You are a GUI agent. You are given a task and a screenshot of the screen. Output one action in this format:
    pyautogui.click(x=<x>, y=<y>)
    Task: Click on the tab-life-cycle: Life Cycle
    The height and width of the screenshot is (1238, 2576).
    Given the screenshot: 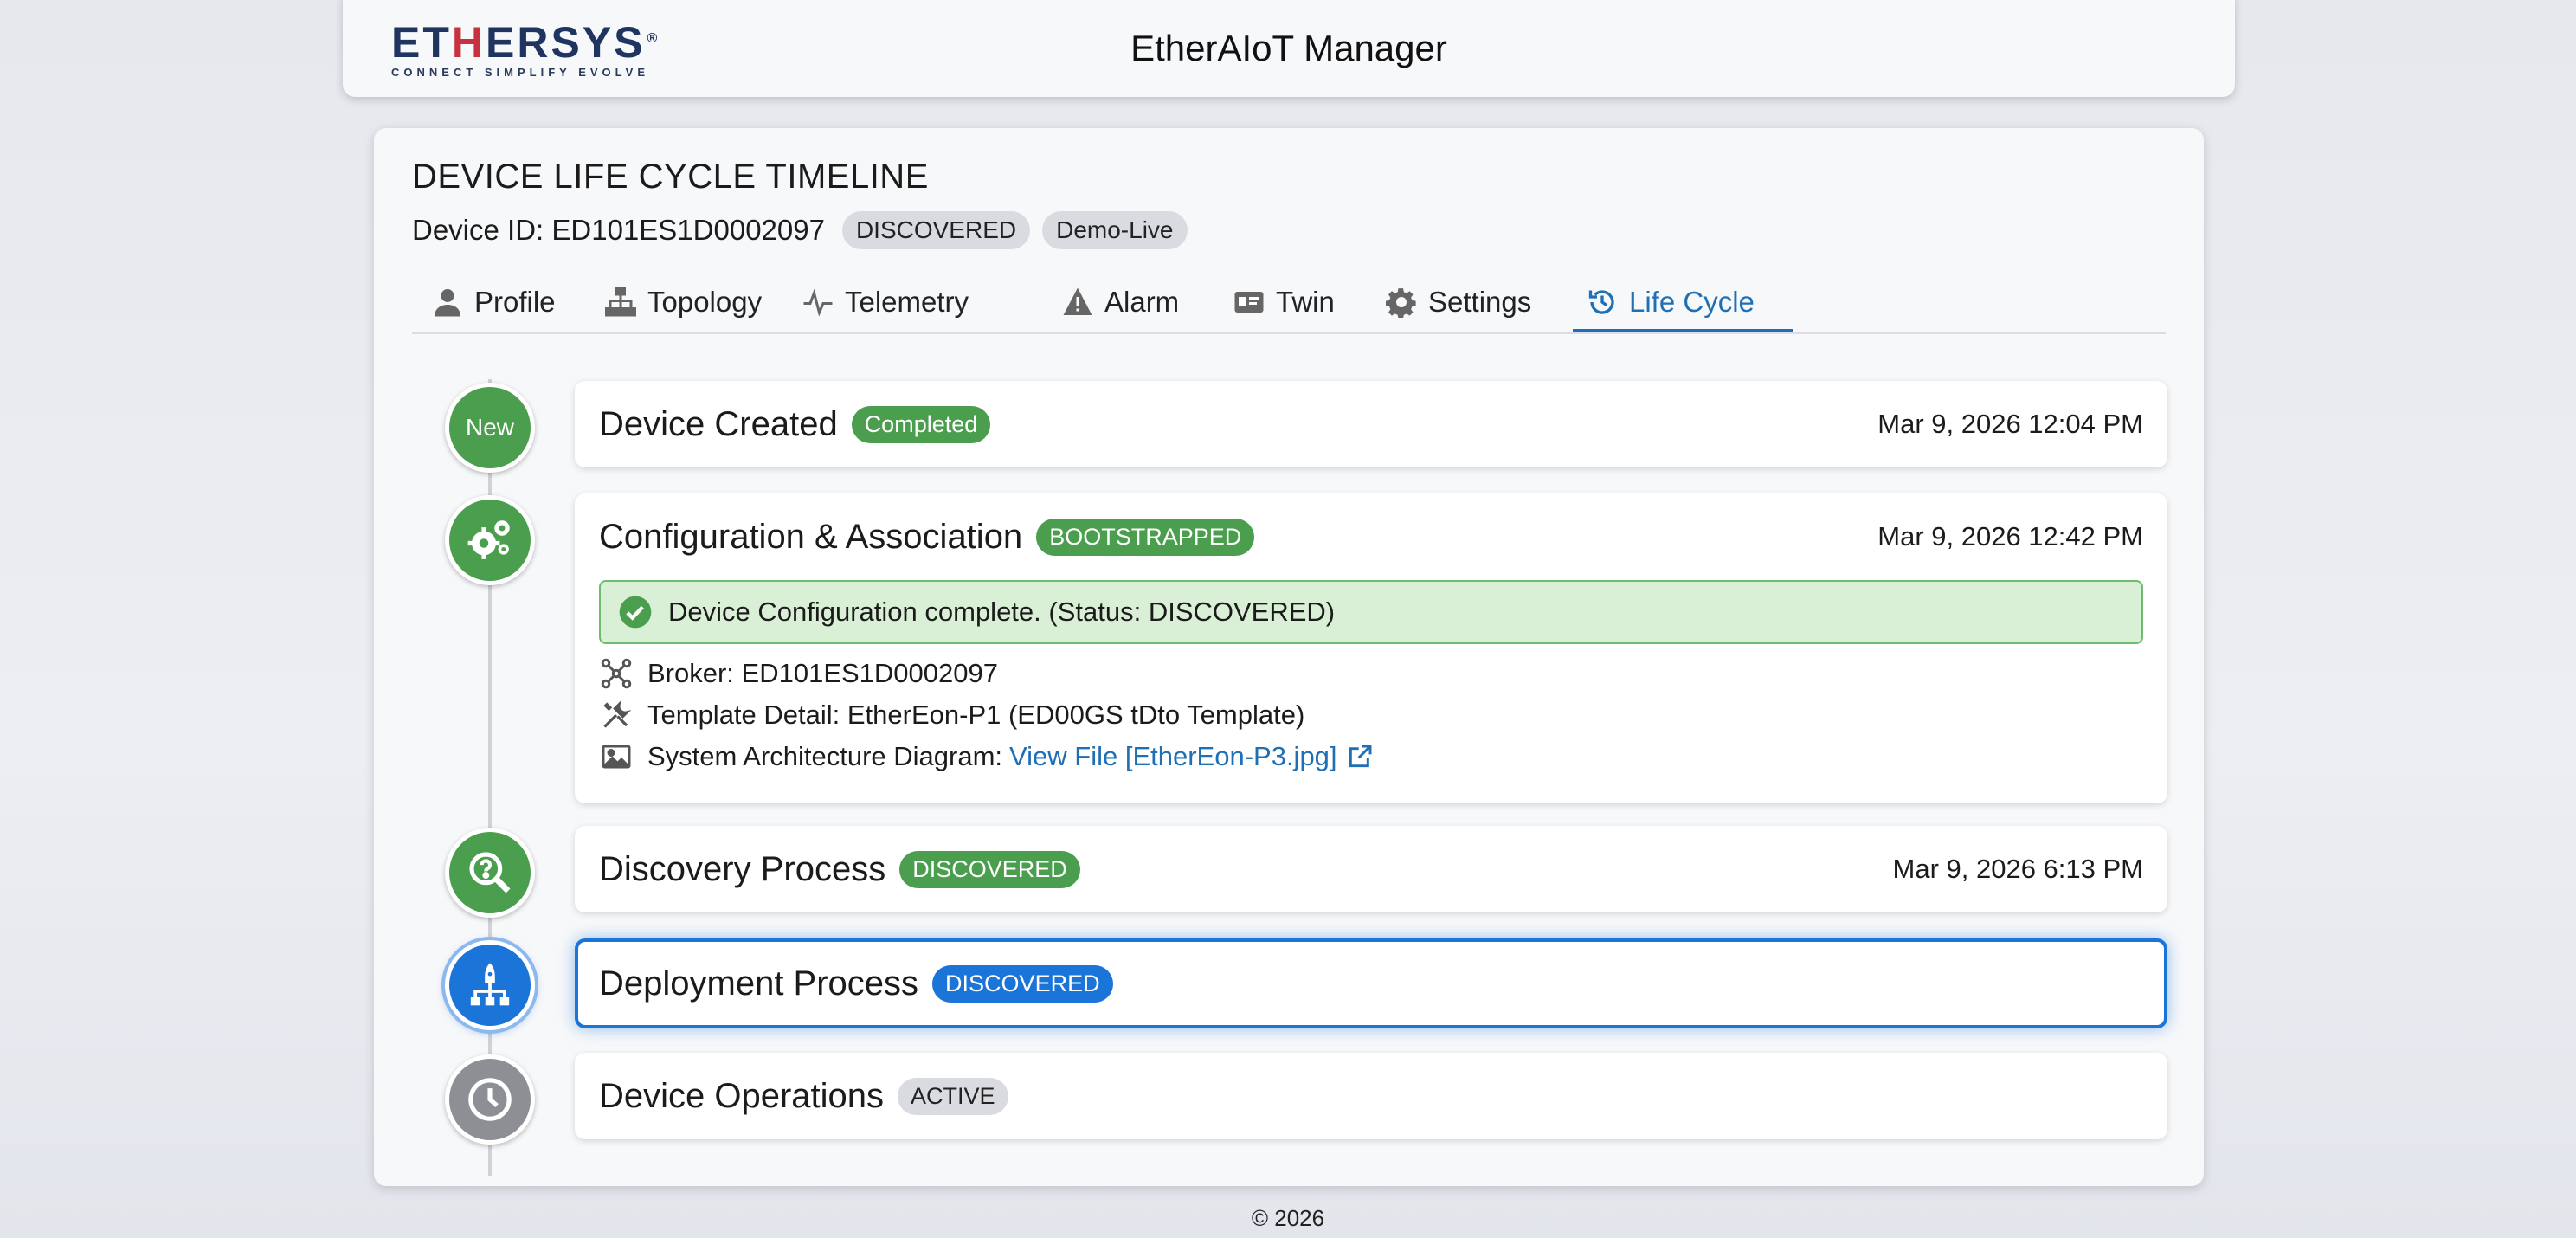 What is the action you would take?
    pyautogui.click(x=1670, y=302)
    